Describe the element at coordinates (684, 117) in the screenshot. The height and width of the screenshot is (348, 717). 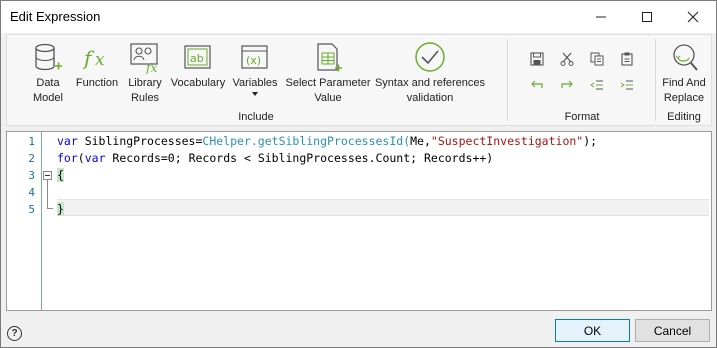
I see `editing-group-label: Editing` at that location.